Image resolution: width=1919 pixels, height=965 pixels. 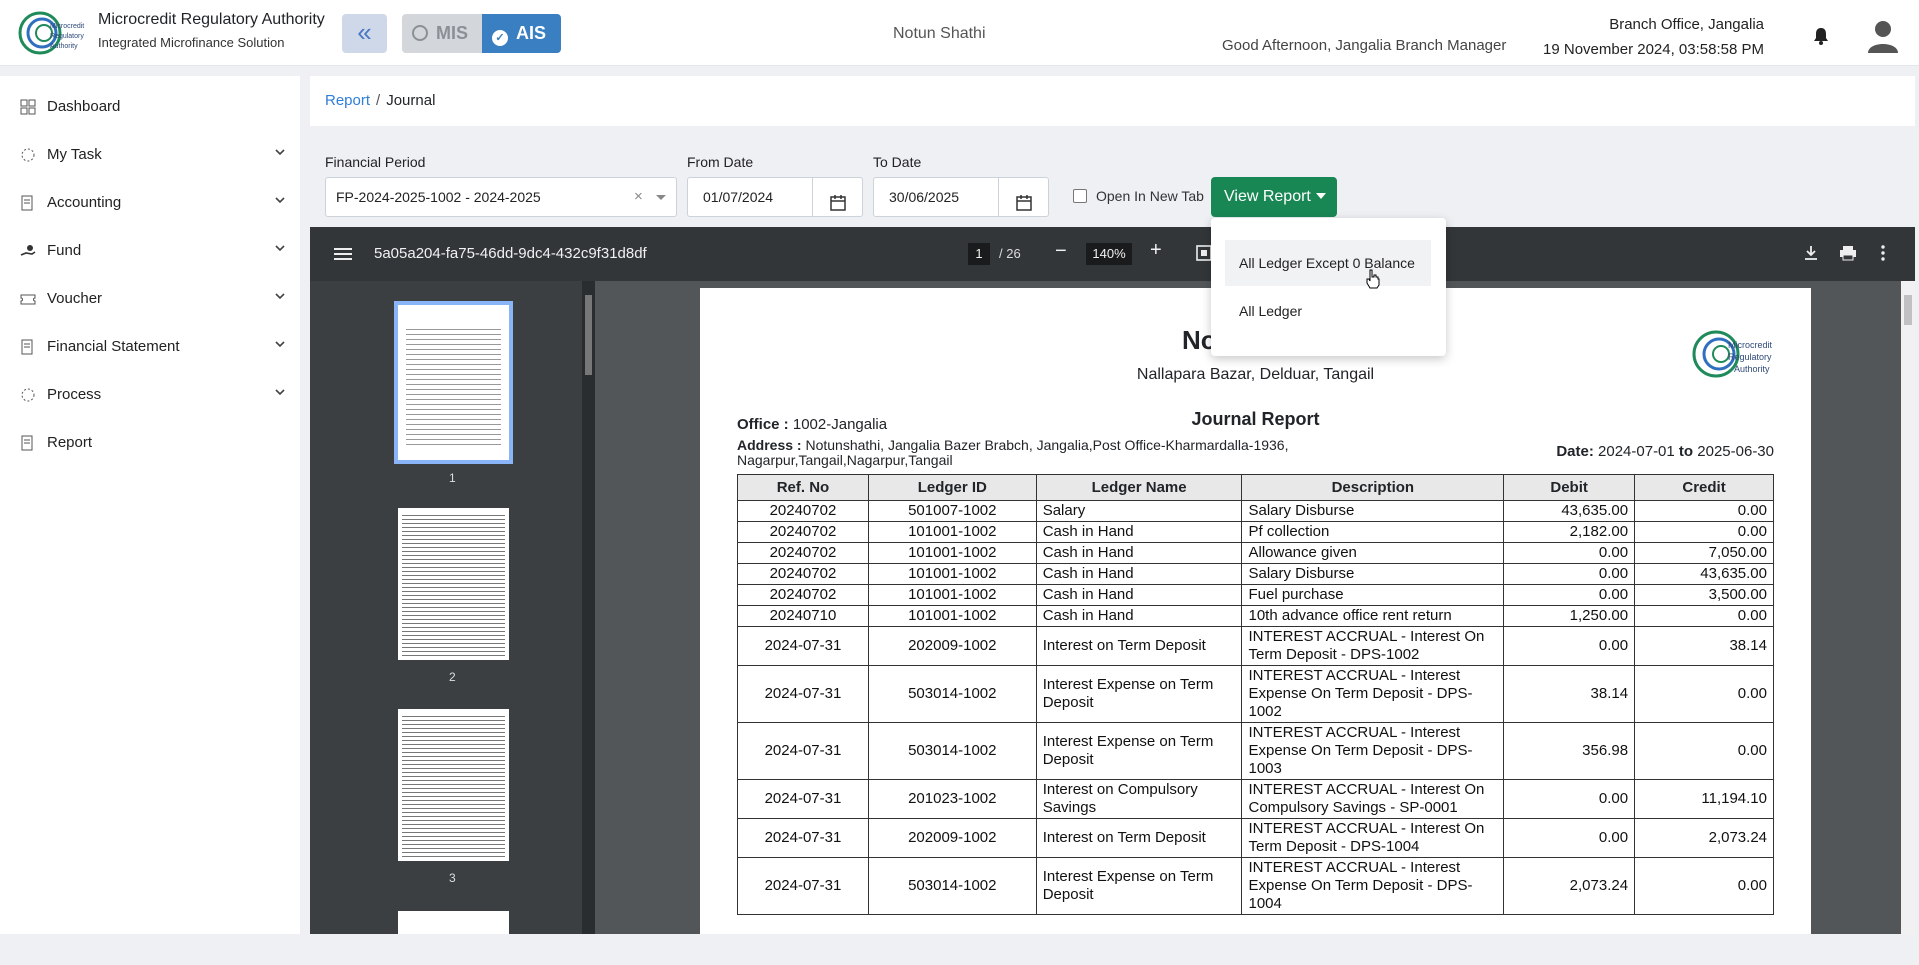 I want to click on page-number-input: 1, so click(x=979, y=254).